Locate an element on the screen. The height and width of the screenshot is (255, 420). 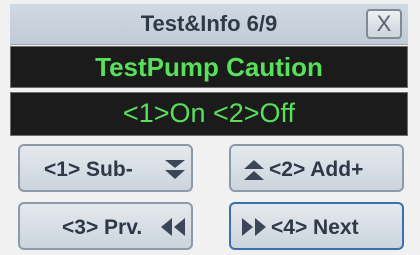
prev-button: <3> Prv. is located at coordinates (105, 226).